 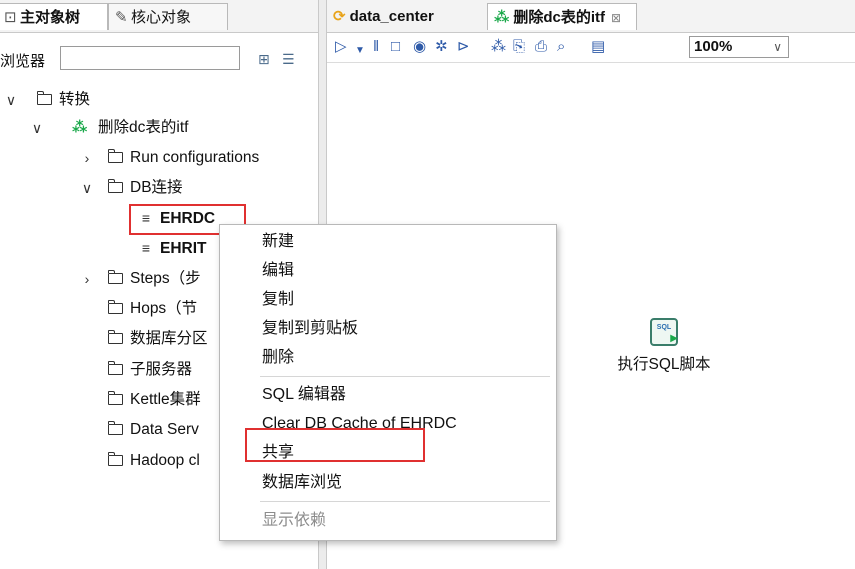 I want to click on database-icon: ≡, so click(x=146, y=248).